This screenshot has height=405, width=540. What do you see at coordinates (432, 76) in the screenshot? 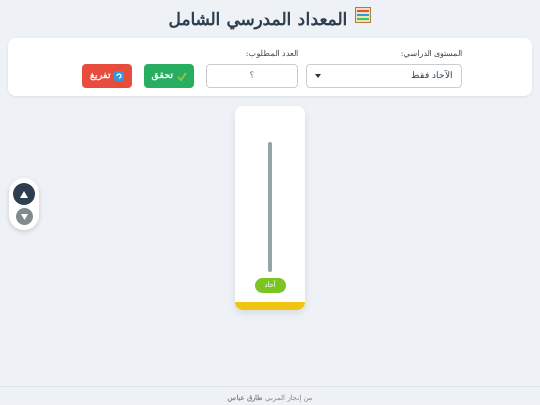
I see `select-value: الآحاد فقط` at bounding box center [432, 76].